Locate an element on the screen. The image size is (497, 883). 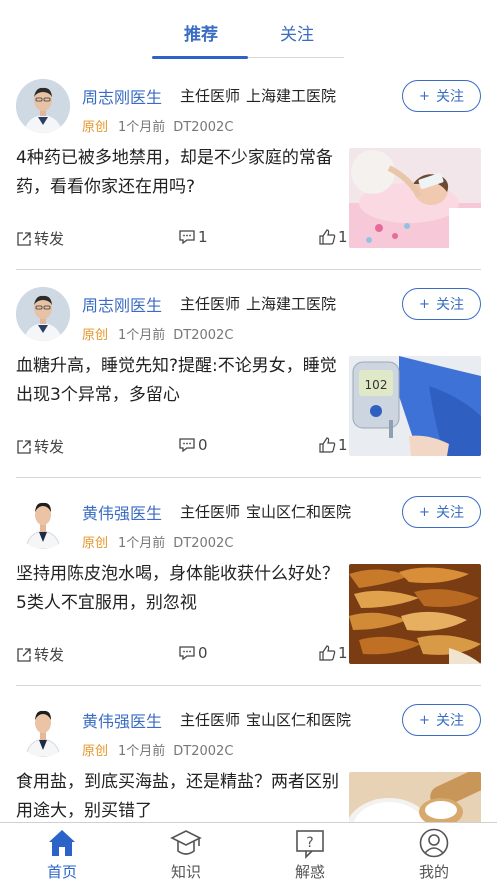
bottom-navigation: 首页 知识 ? 解惑 我的 is located at coordinates (248, 852).